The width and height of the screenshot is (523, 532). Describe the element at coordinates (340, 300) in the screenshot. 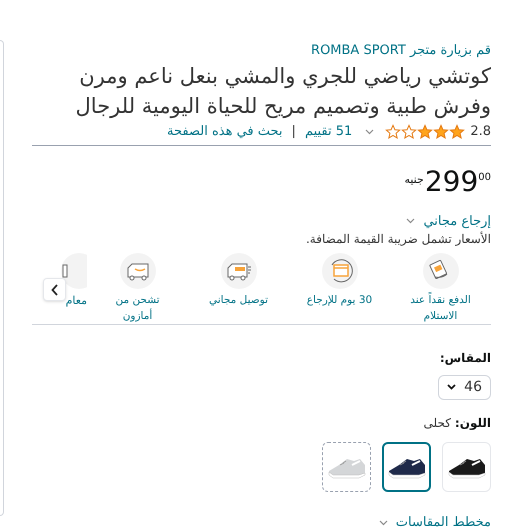

I see `feature-link: 30 يوم للإرجاع` at that location.